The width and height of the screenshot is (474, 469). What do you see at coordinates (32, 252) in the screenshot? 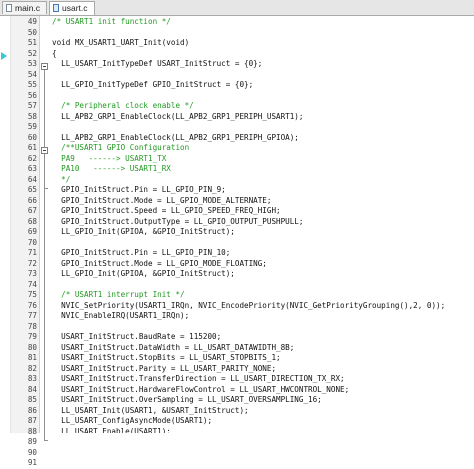
I see `line-number: 71` at bounding box center [32, 252].